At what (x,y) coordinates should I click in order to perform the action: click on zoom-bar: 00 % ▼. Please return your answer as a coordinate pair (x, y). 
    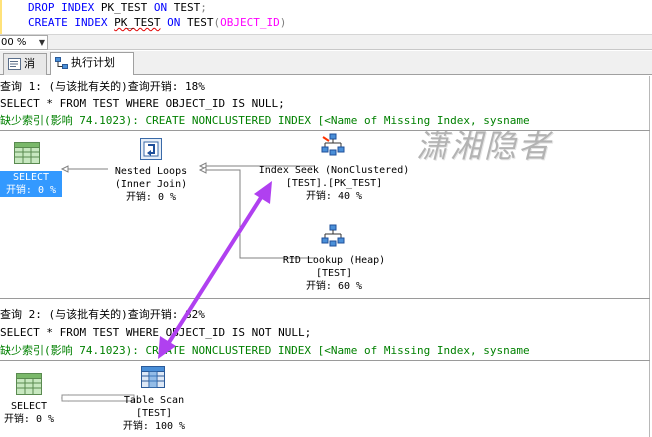
    Looking at the image, I should click on (326, 42).